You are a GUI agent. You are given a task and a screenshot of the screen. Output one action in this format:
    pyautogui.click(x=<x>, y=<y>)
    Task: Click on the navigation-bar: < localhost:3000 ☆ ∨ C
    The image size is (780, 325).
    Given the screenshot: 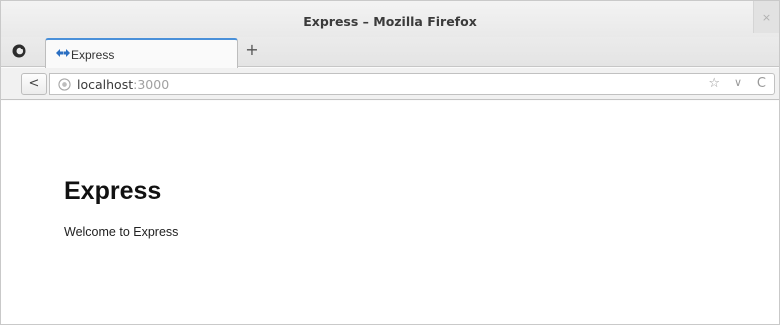 What is the action you would take?
    pyautogui.click(x=390, y=84)
    